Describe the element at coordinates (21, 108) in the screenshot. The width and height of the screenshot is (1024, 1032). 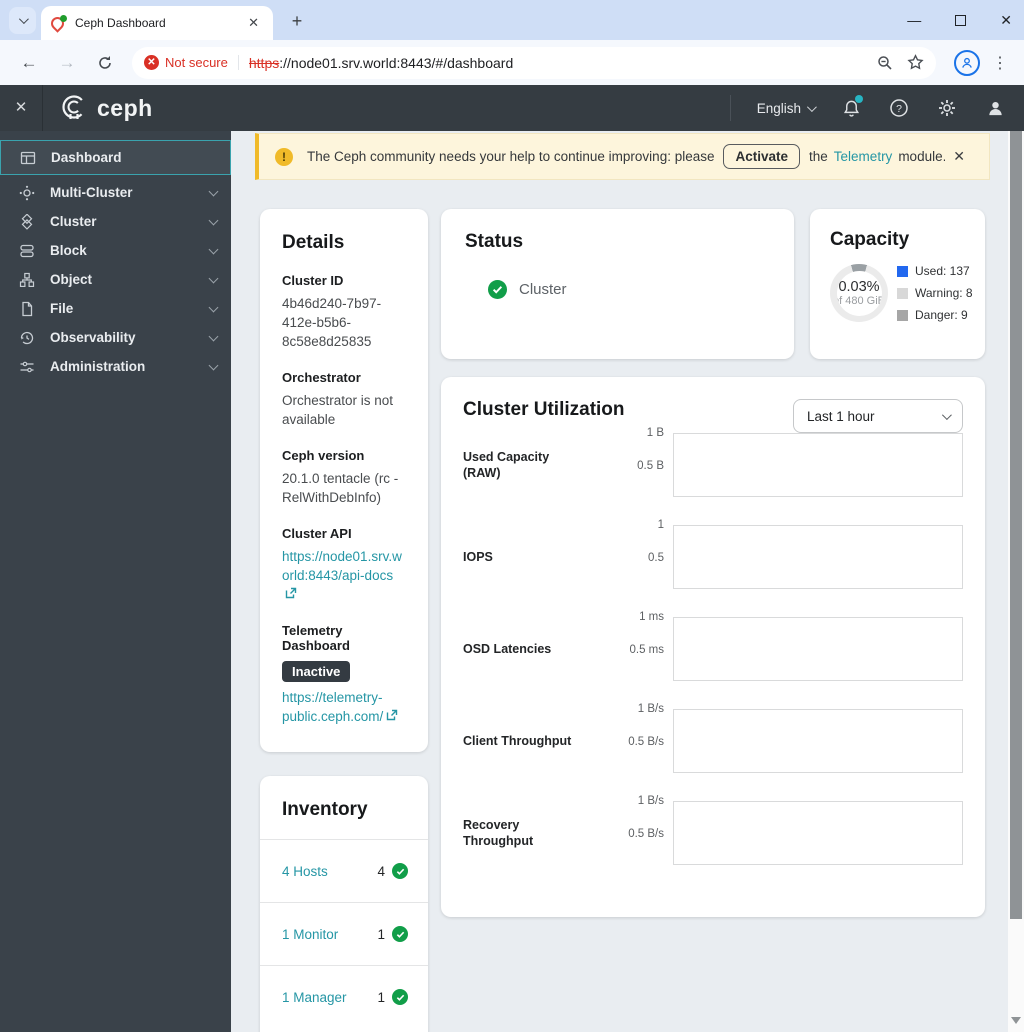
I see `sidebar-toggle-button: ✕` at that location.